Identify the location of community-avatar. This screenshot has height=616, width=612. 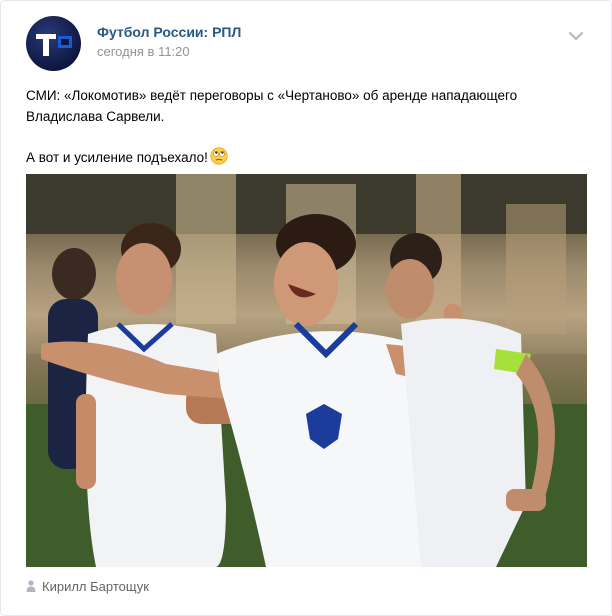
(53, 43).